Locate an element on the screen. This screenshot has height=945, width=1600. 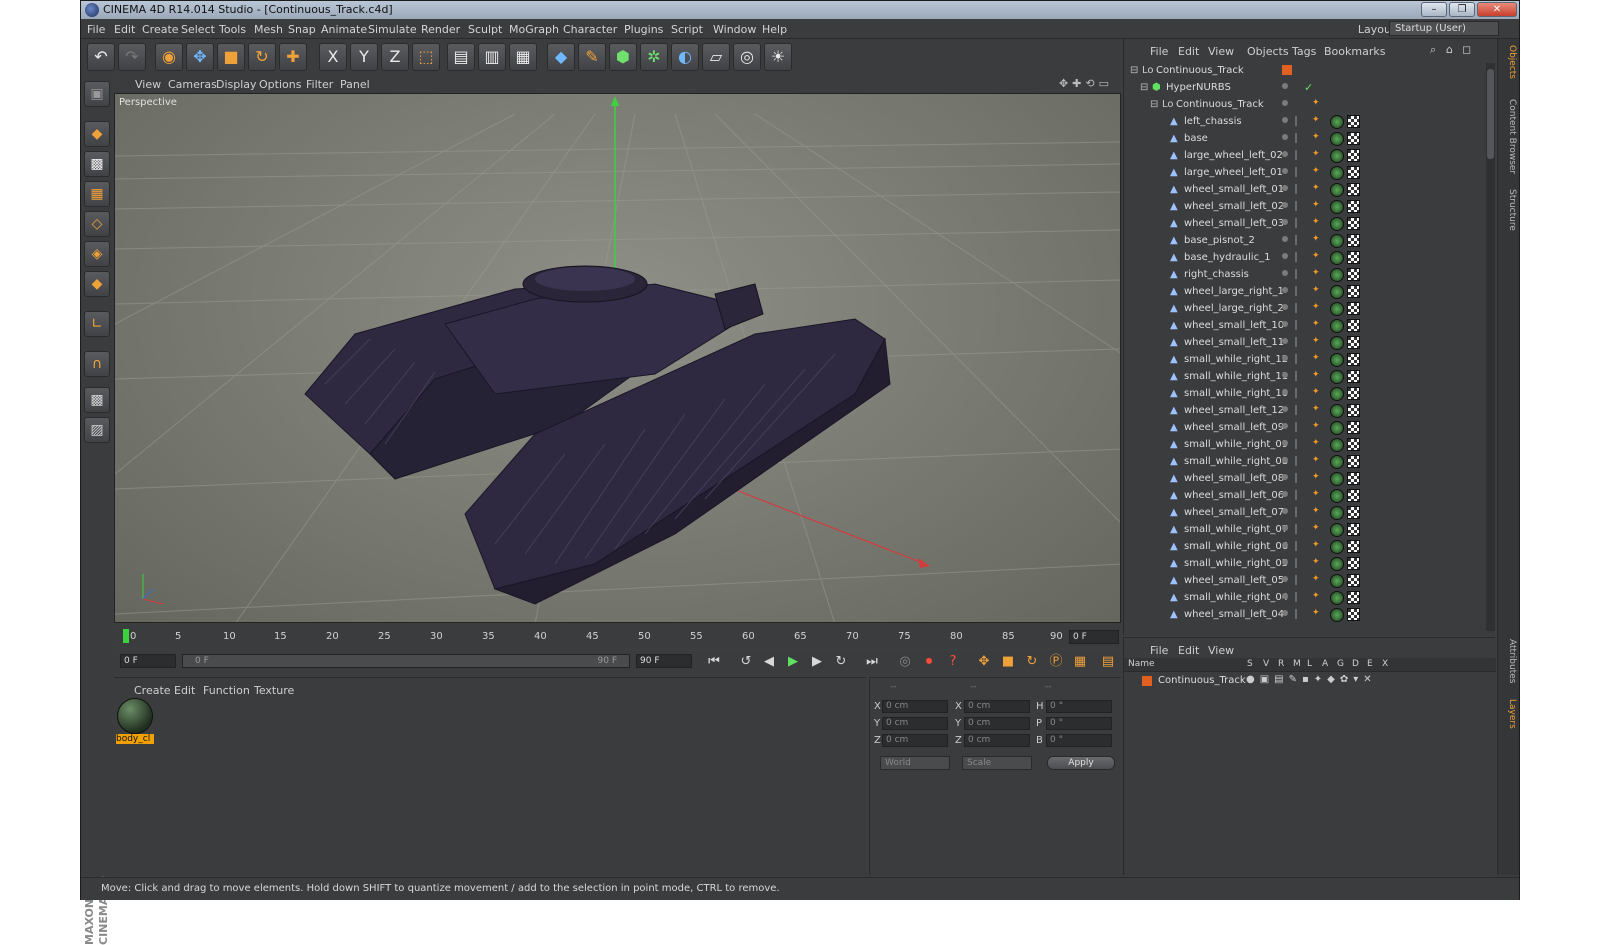
end-frame-field: 90 F is located at coordinates (664, 661).